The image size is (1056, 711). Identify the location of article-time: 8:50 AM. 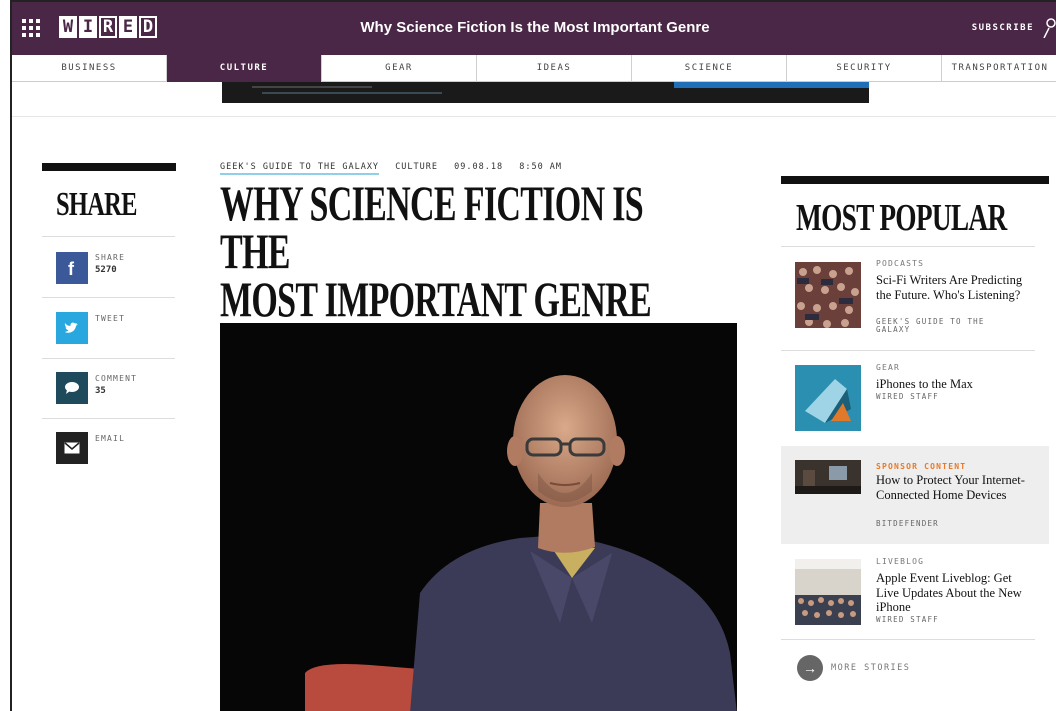
(541, 167).